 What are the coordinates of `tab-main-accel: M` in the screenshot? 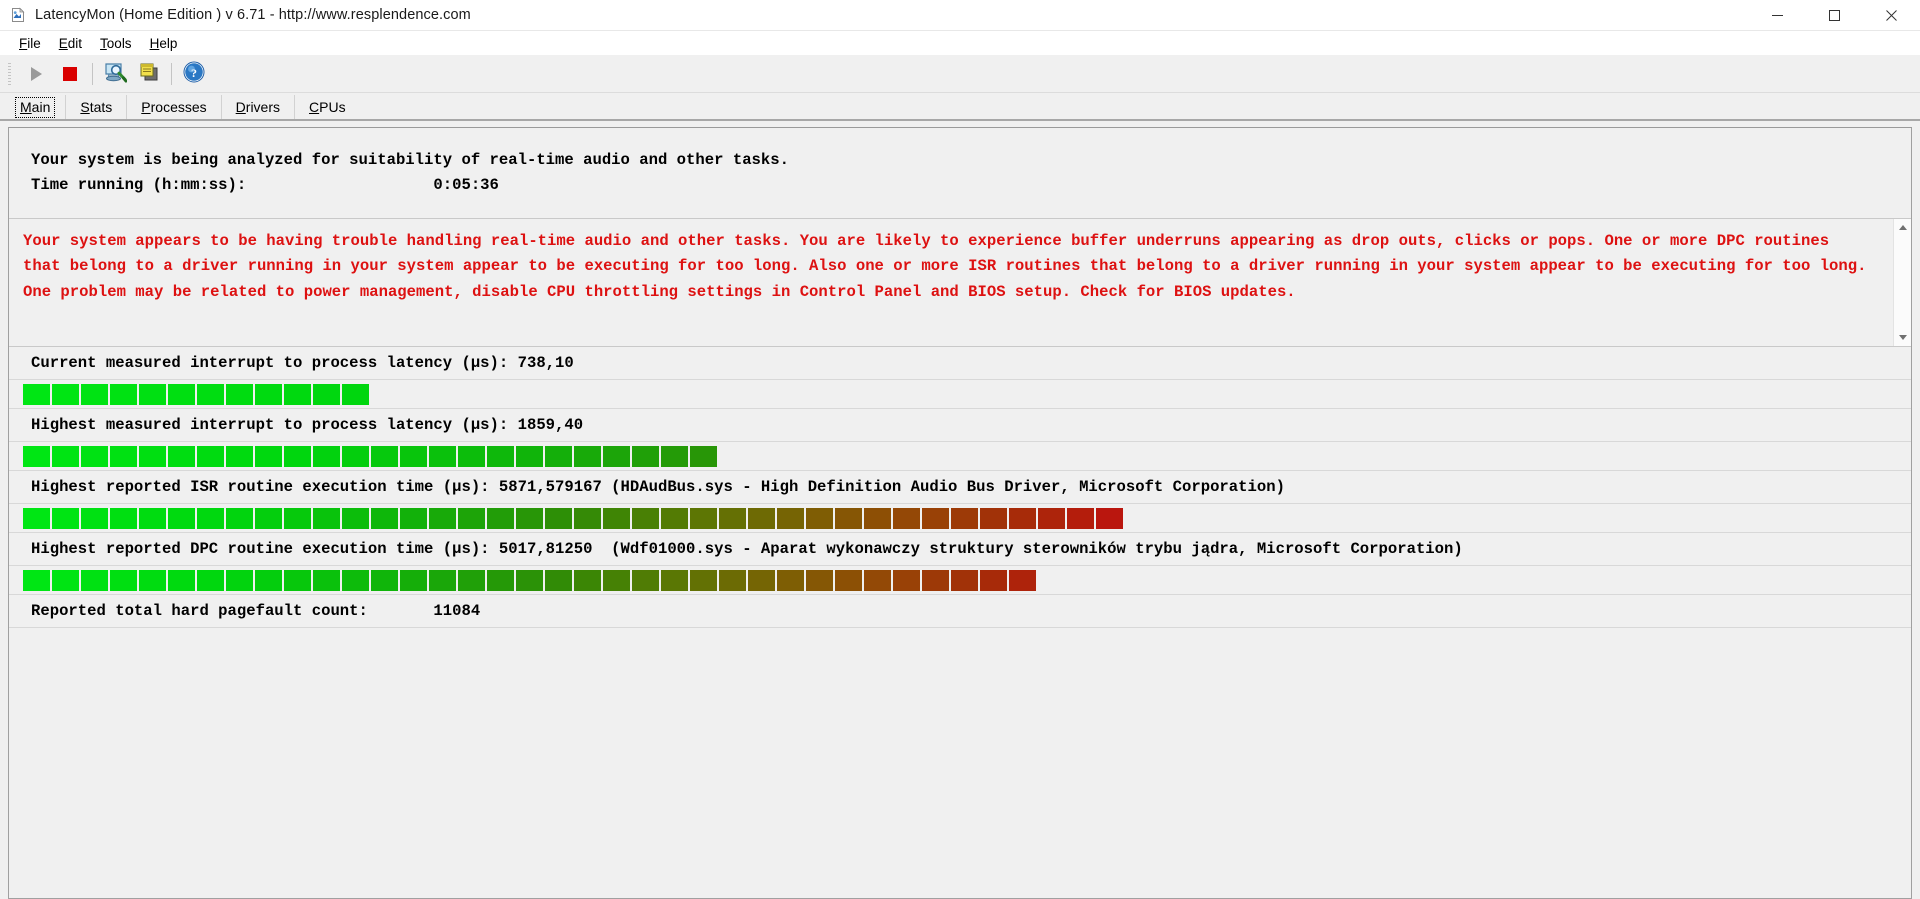 It's located at (26, 107).